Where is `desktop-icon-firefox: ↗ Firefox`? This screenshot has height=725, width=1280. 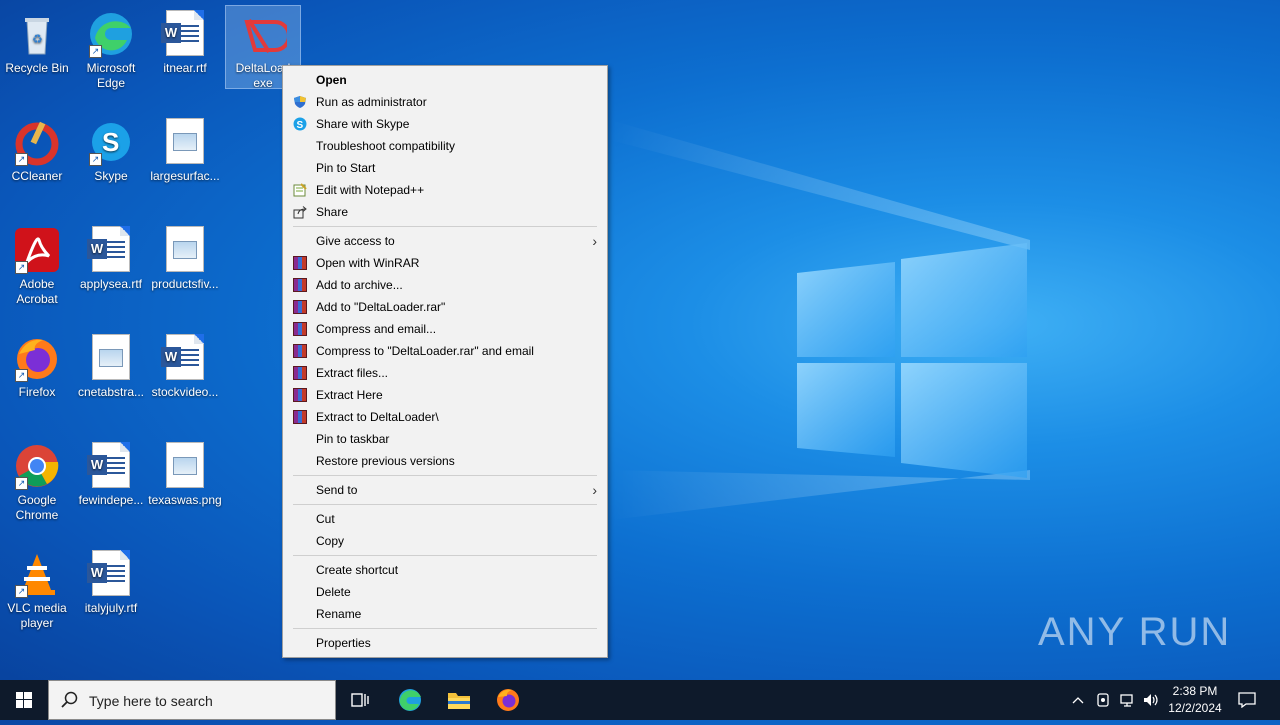 desktop-icon-firefox: ↗ Firefox is located at coordinates (37, 365).